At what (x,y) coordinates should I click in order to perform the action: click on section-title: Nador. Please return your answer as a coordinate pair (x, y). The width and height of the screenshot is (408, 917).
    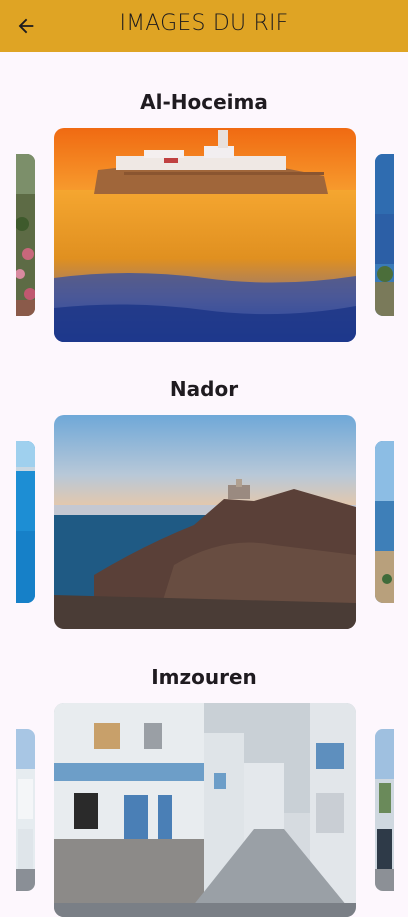
    Looking at the image, I should click on (204, 389).